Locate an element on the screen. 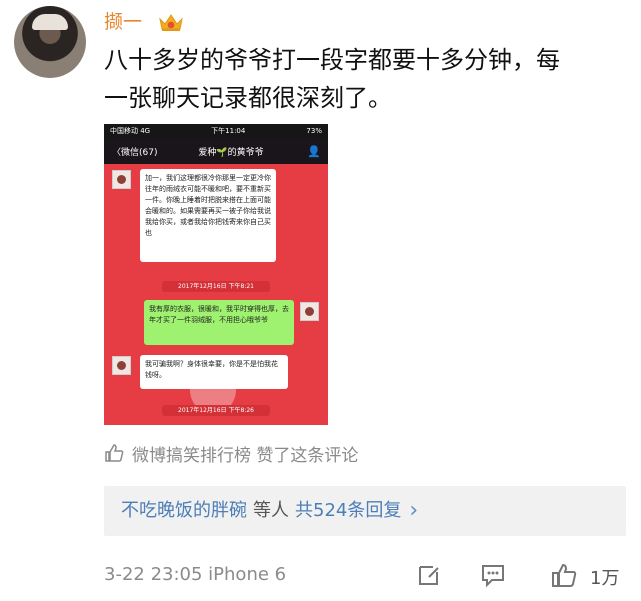 The image size is (641, 601). reply-count: 共524条回复 is located at coordinates (348, 511).